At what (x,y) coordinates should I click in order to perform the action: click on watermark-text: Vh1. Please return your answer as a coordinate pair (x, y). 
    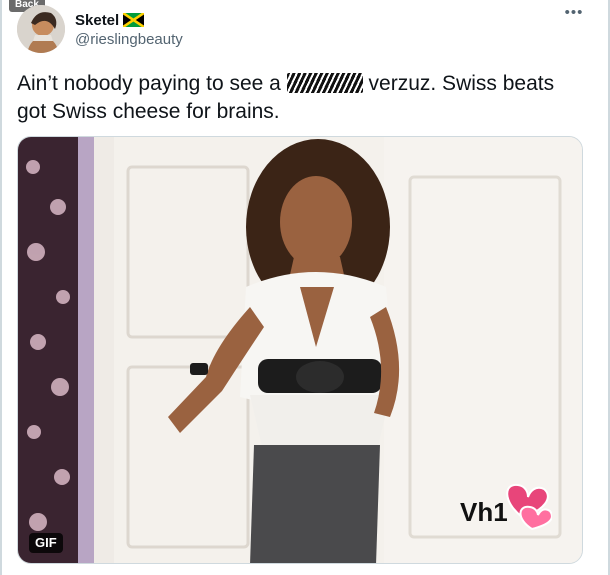
    Looking at the image, I should click on (484, 512).